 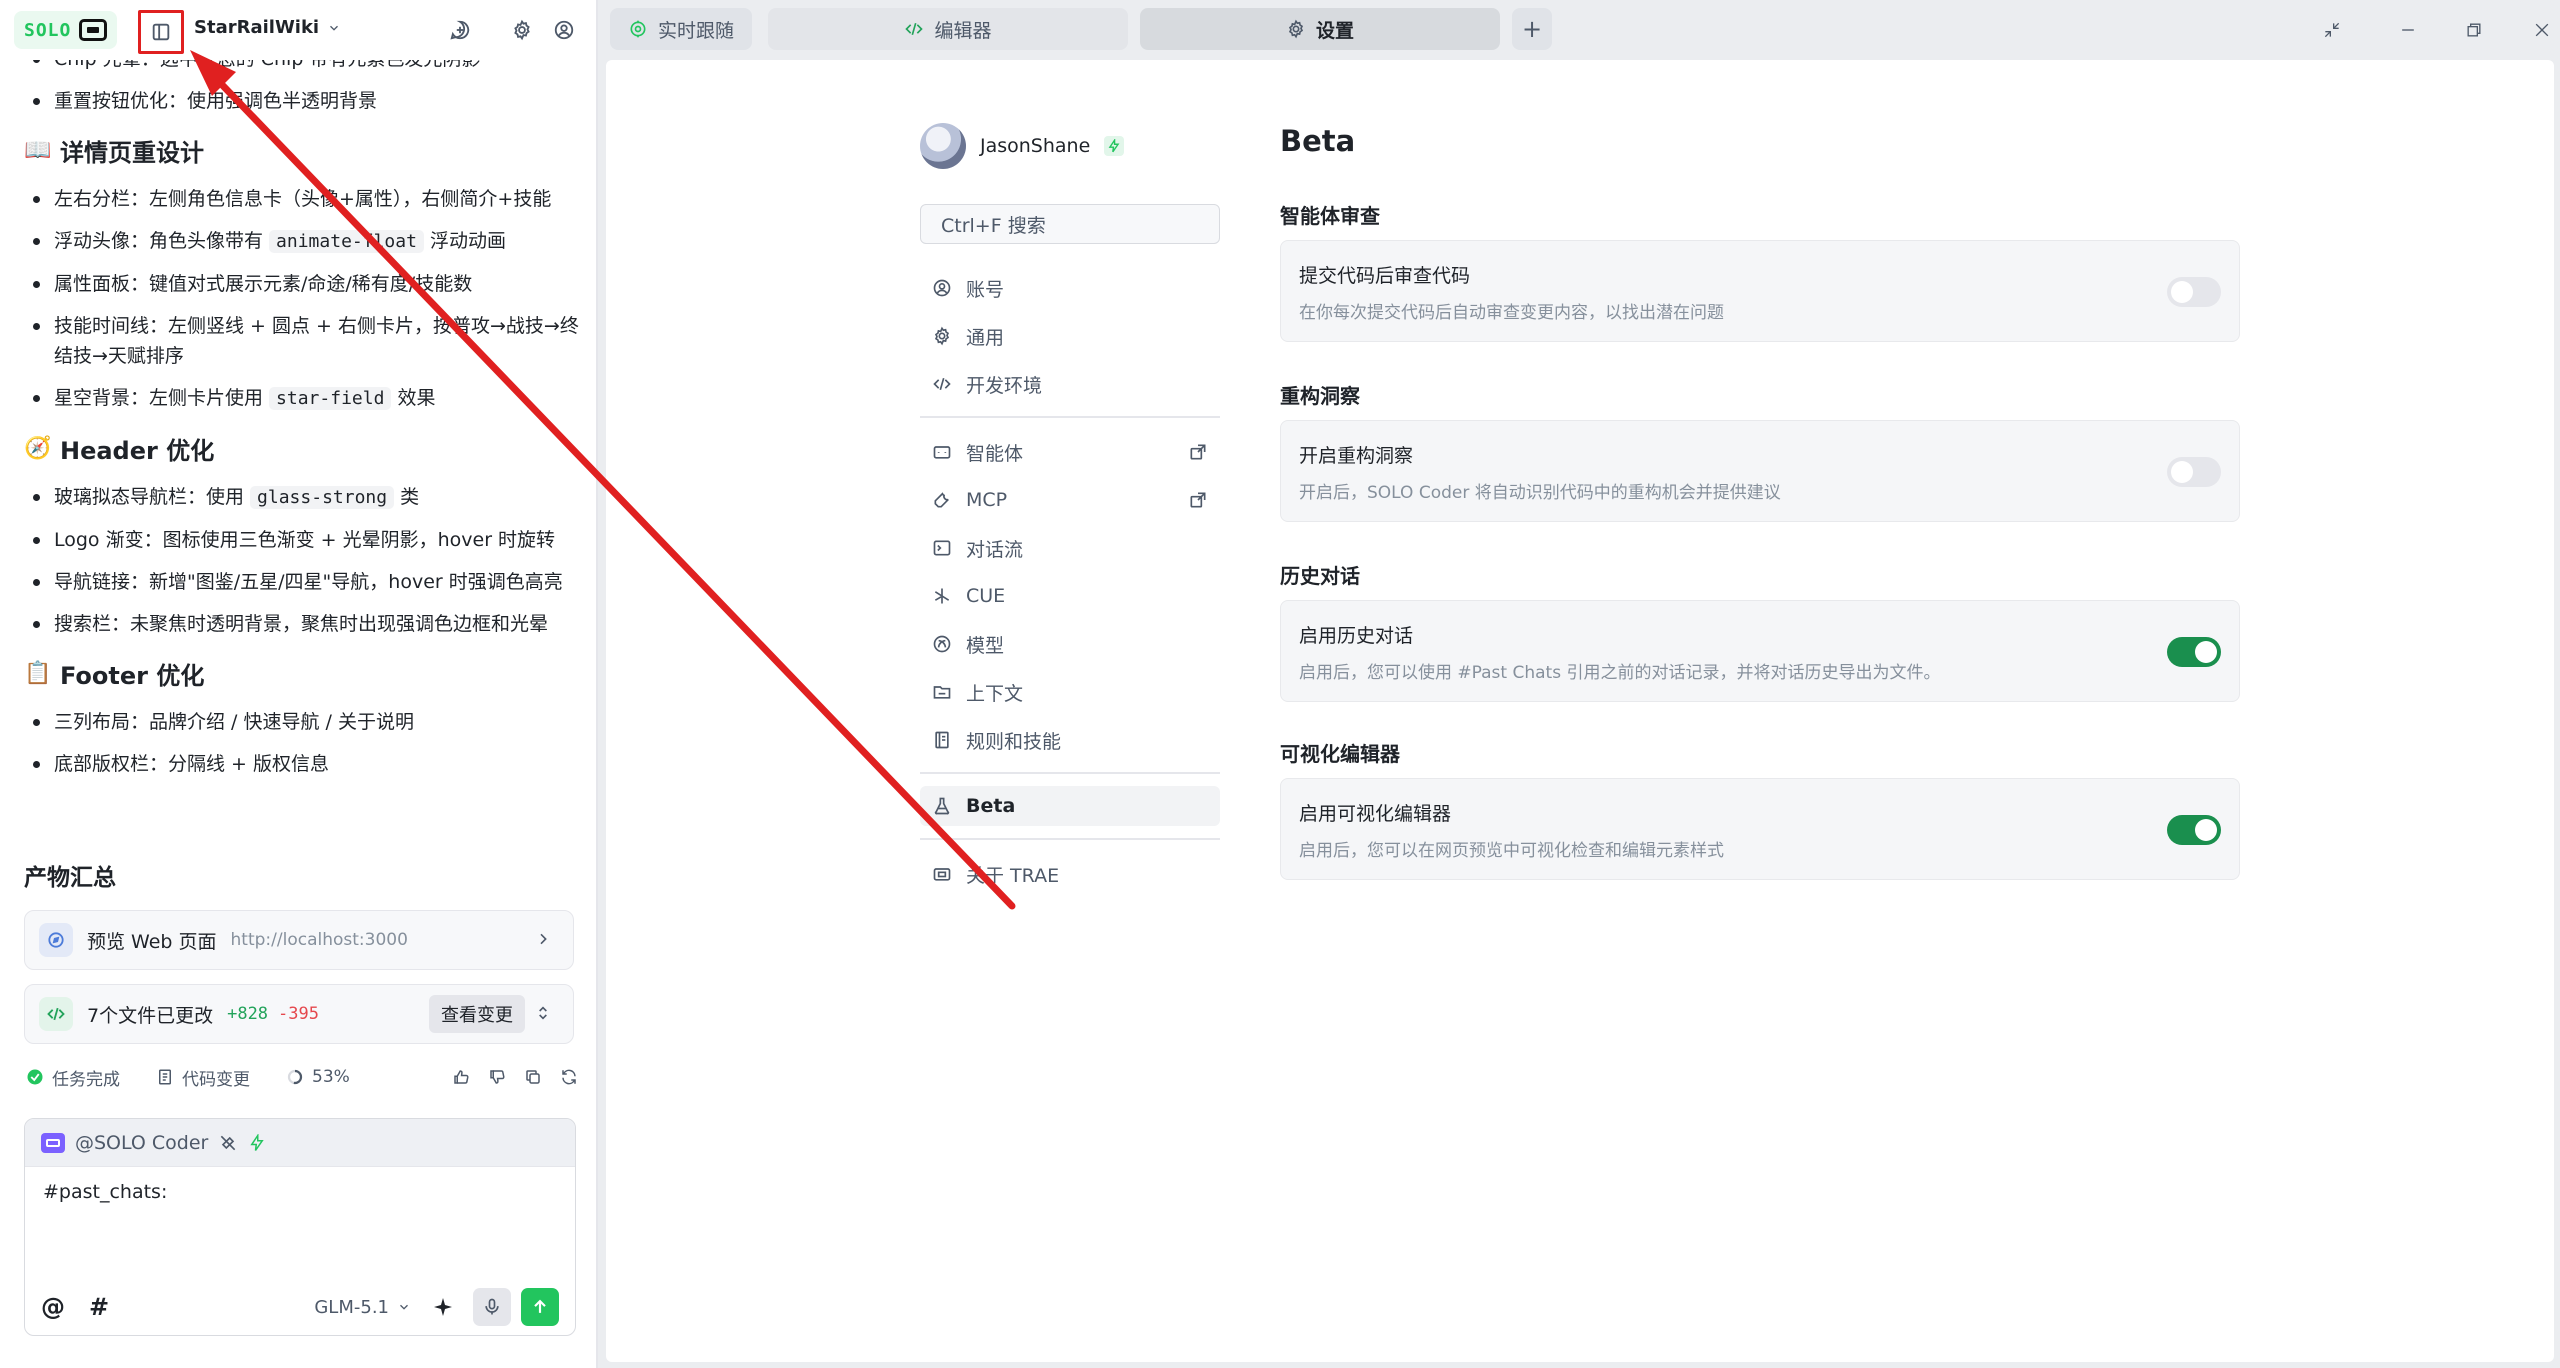 What do you see at coordinates (1532, 29) in the screenshot?
I see `add-tab-button: +` at bounding box center [1532, 29].